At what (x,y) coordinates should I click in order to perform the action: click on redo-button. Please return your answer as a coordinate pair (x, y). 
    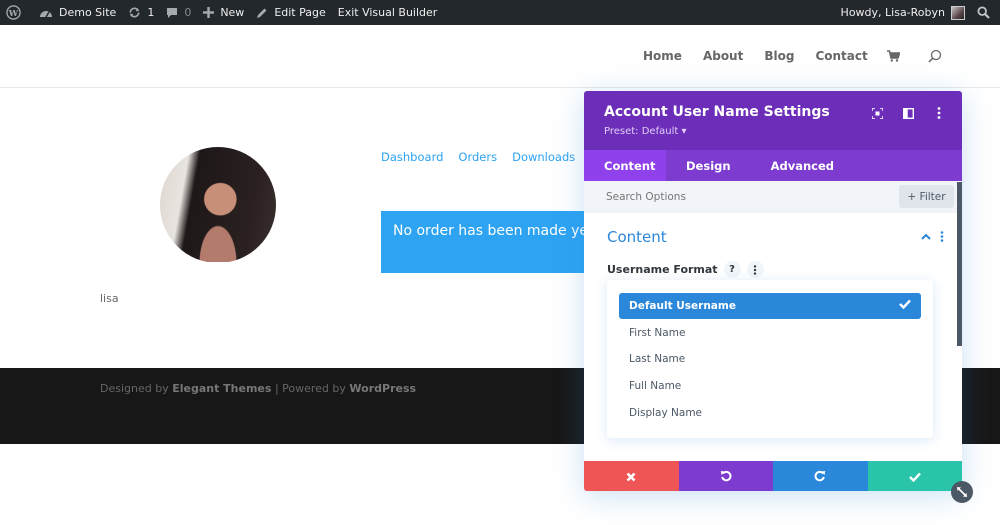
    Looking at the image, I should click on (820, 476).